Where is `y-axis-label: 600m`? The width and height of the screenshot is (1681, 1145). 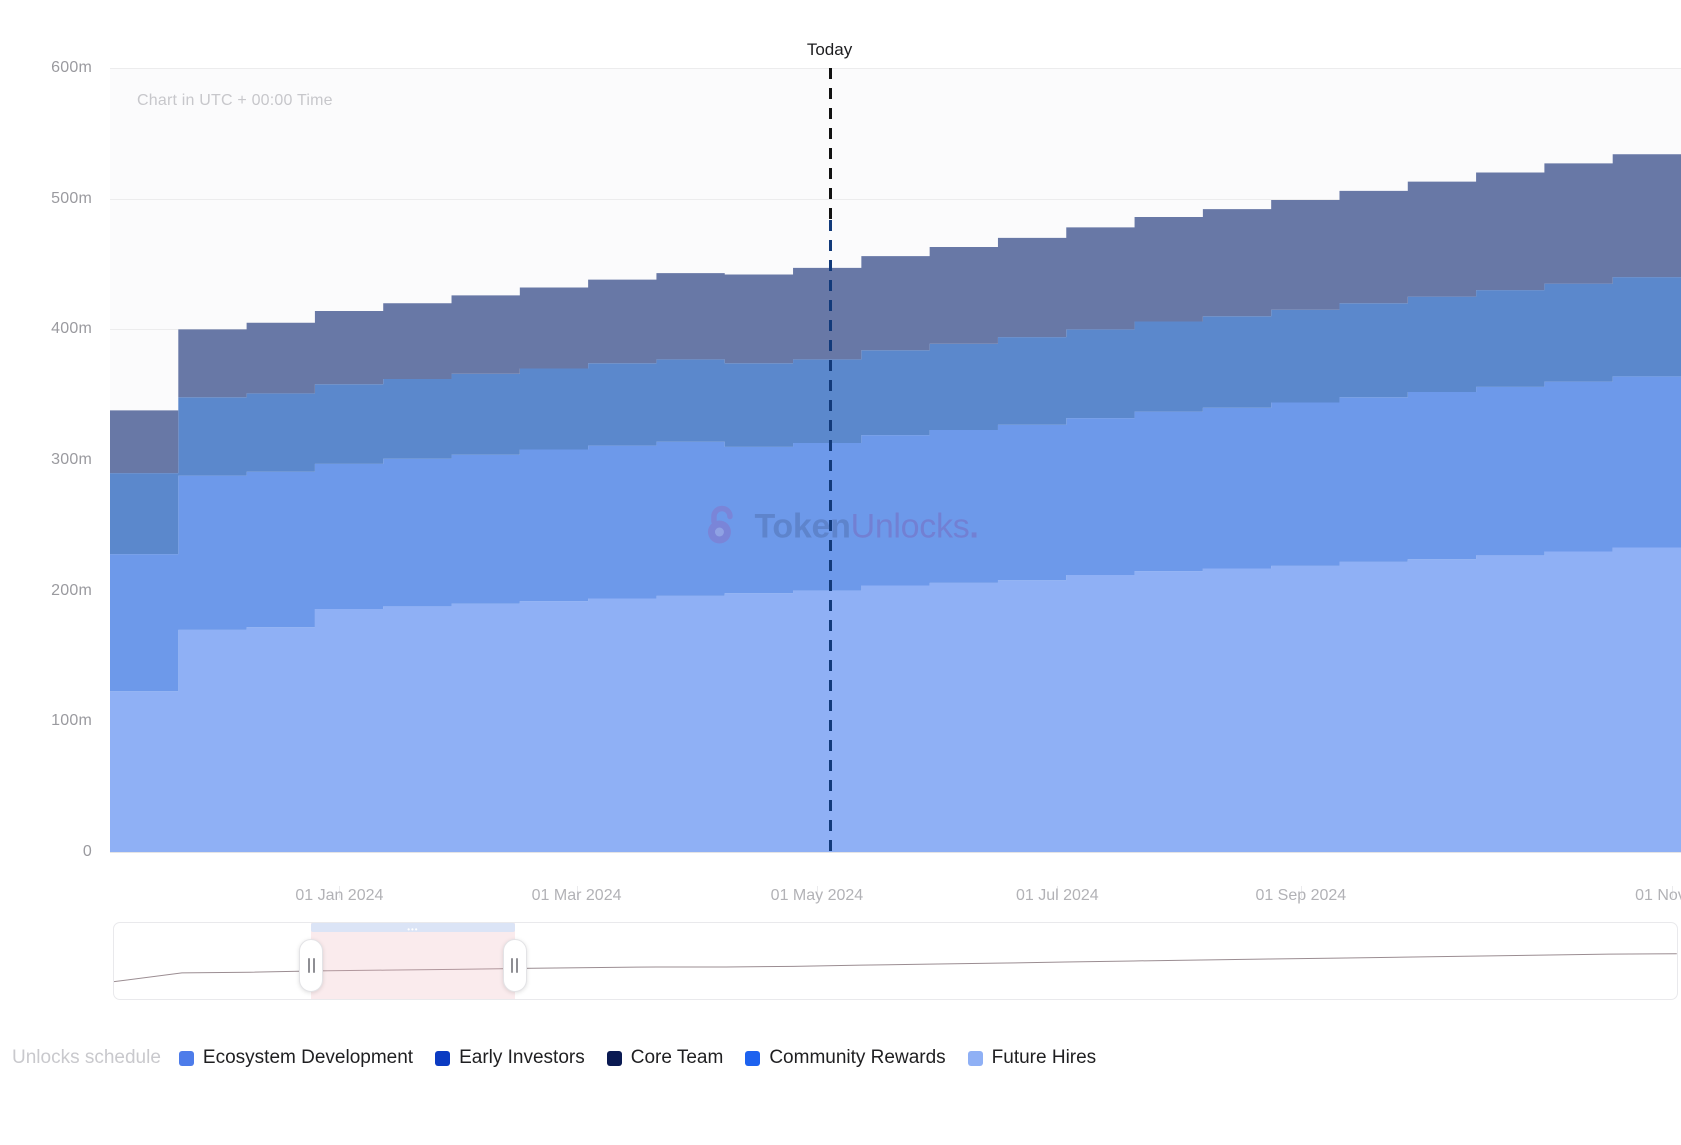
y-axis-label: 600m is located at coordinates (71, 67).